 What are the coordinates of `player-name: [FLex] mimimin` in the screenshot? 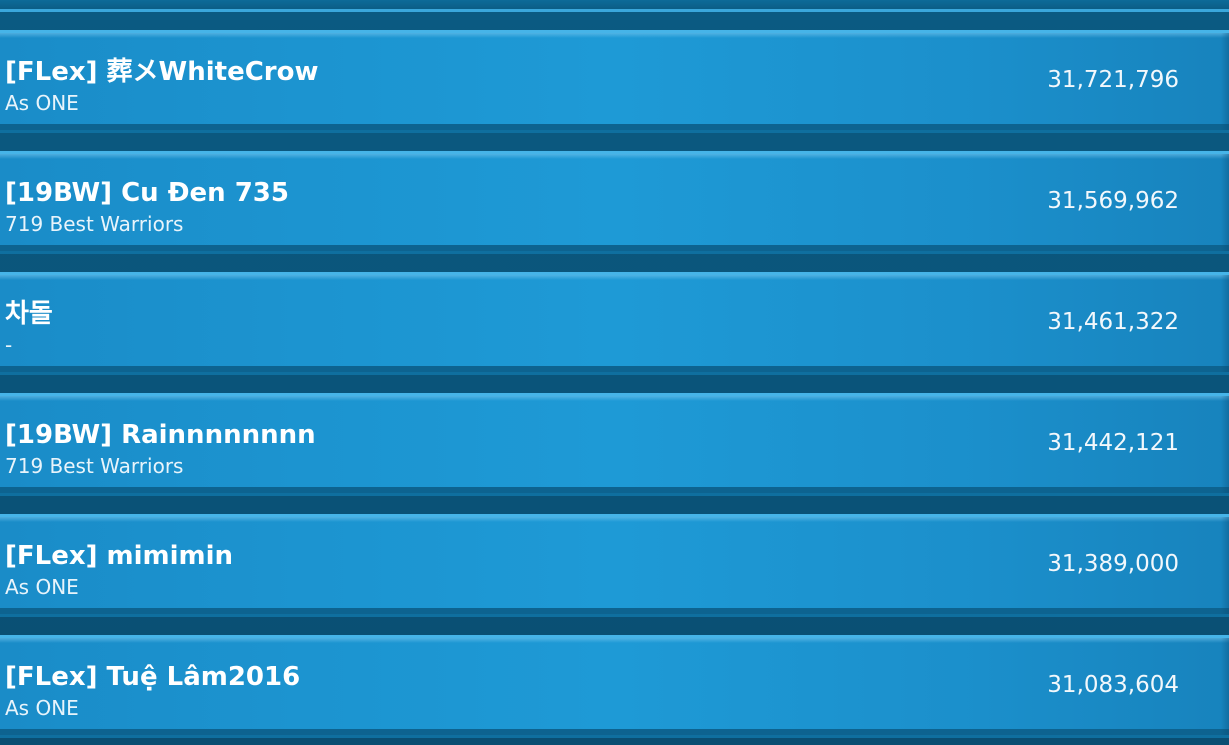 It's located at (119, 556).